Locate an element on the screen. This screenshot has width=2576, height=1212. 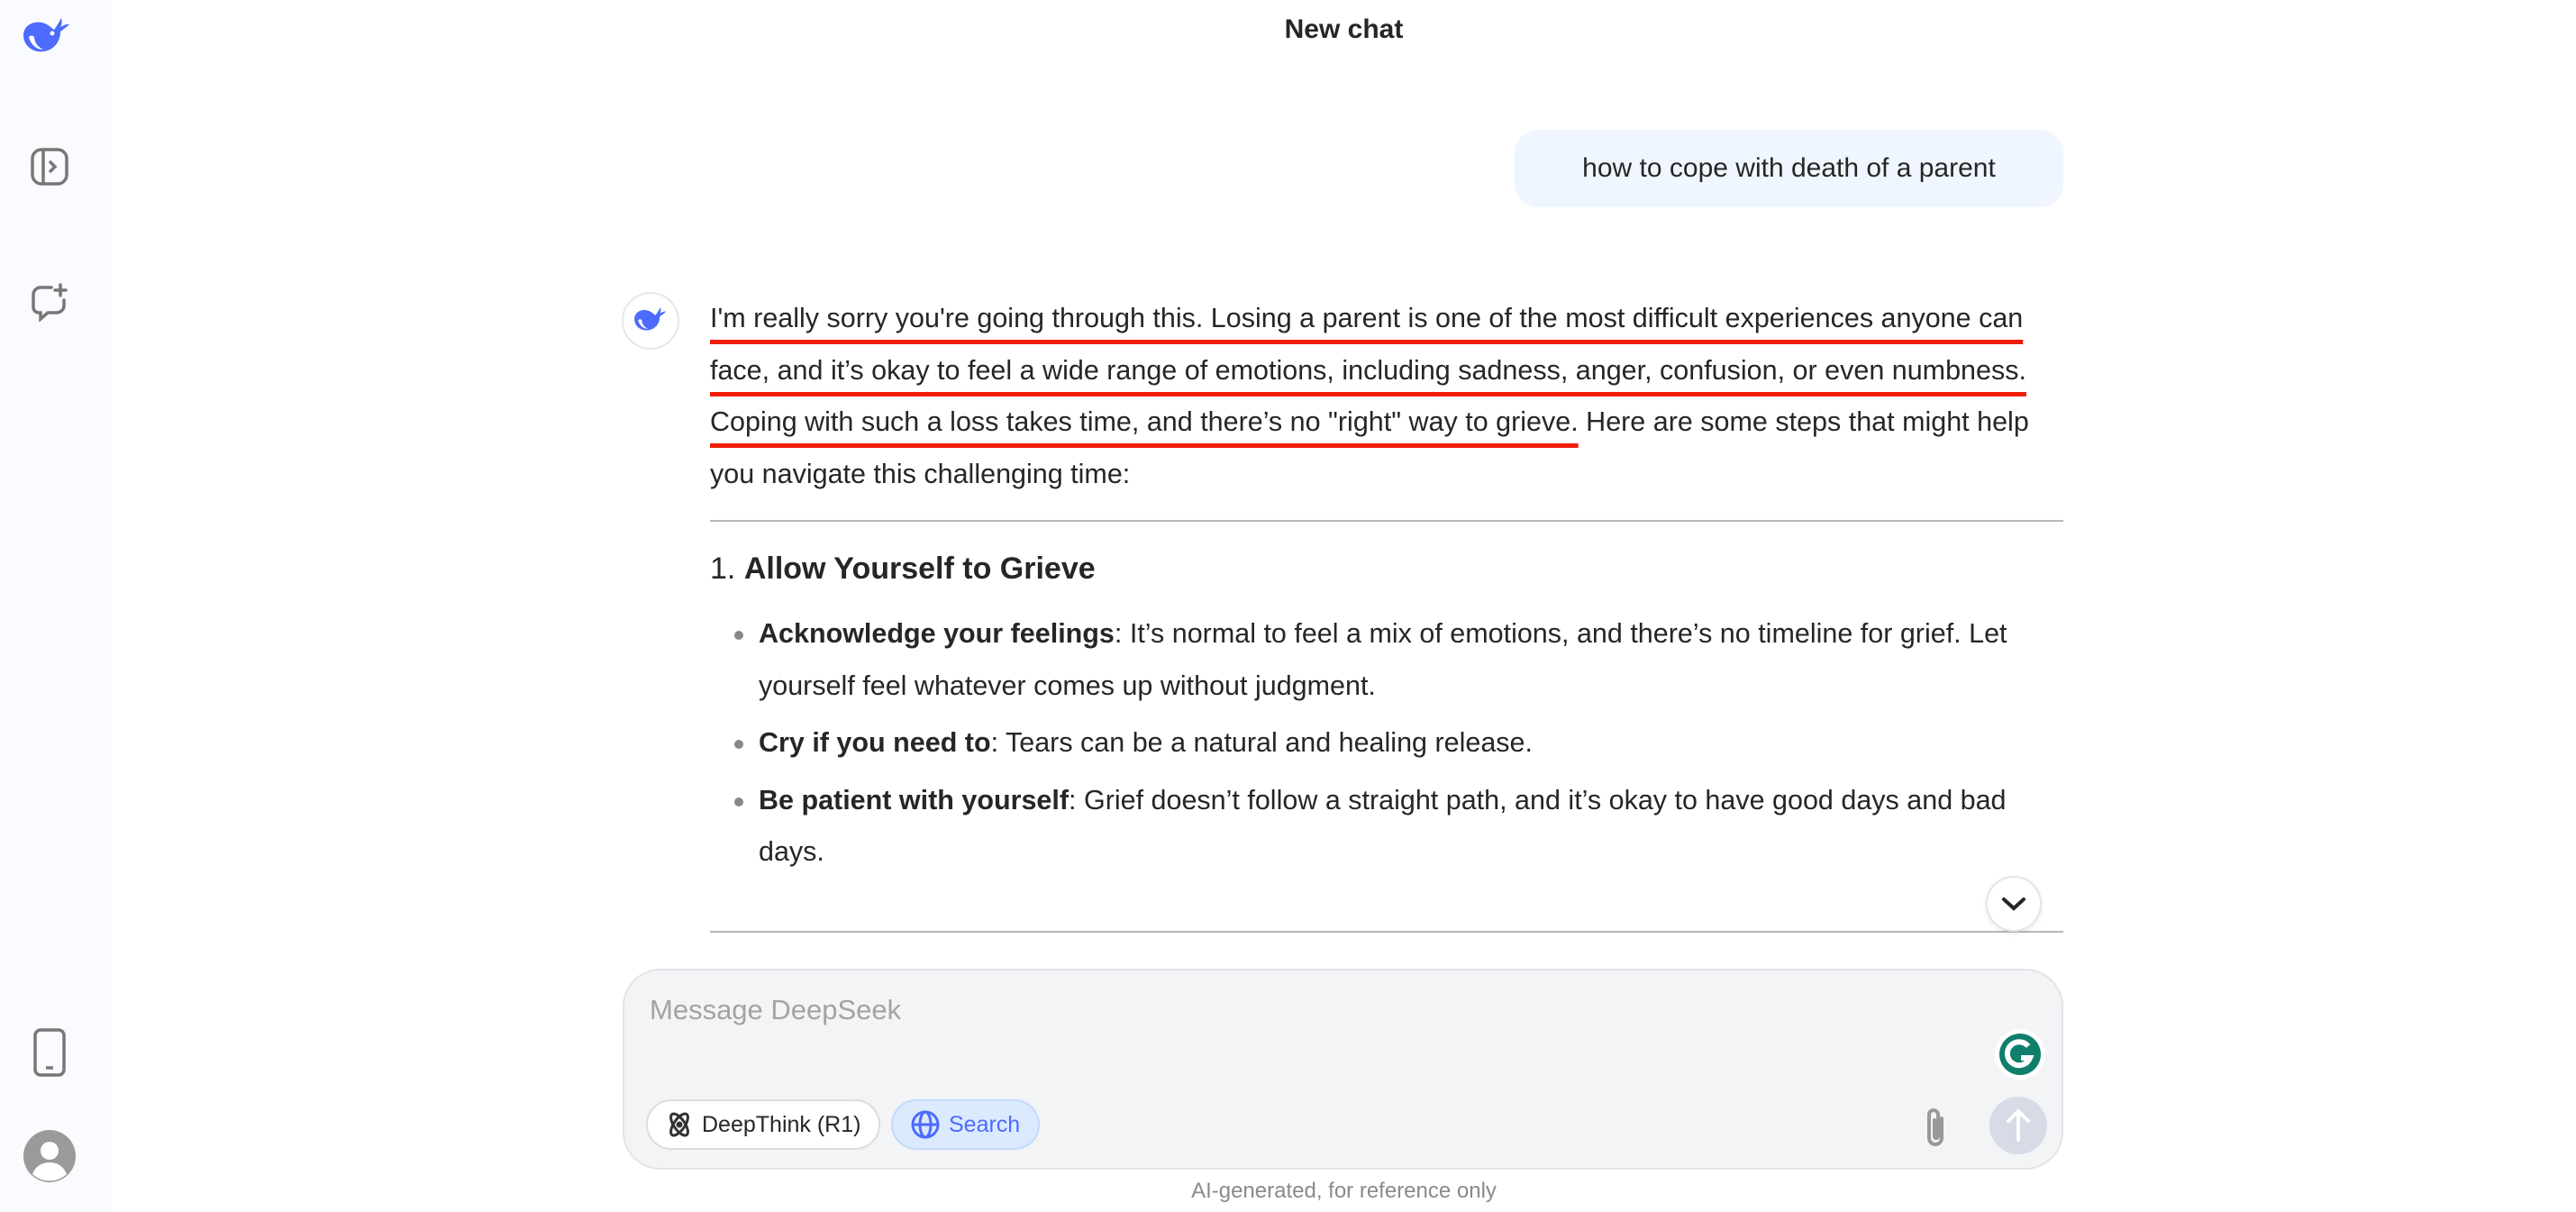
new-chat-icon is located at coordinates (49, 301).